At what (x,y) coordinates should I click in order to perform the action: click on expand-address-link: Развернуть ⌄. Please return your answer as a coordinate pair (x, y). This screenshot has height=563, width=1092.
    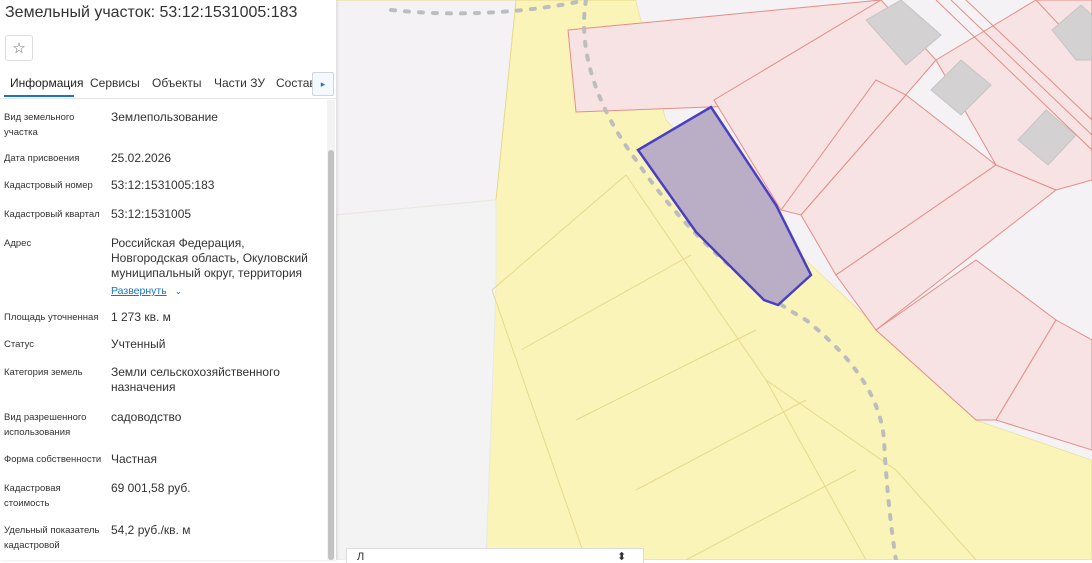
    Looking at the image, I should click on (146, 291).